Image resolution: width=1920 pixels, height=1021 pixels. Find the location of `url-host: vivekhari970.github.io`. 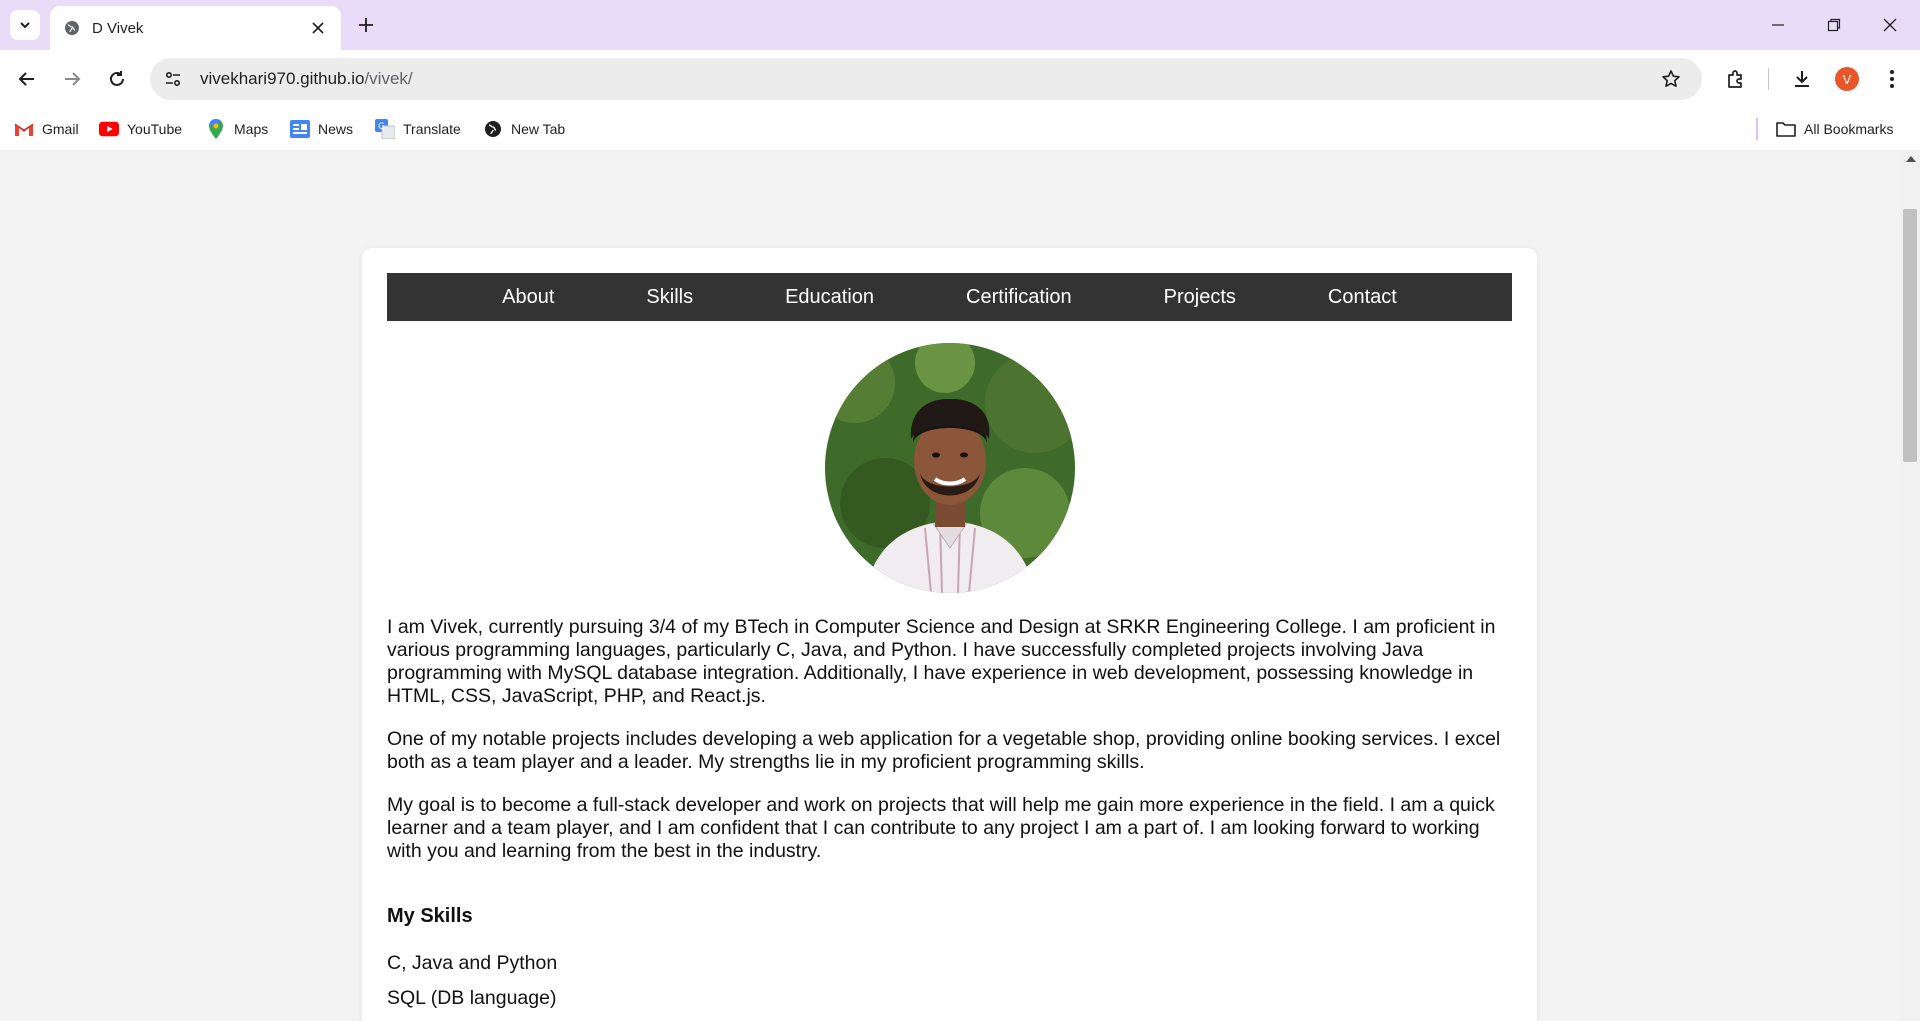

url-host: vivekhari970.github.io is located at coordinates (282, 78).